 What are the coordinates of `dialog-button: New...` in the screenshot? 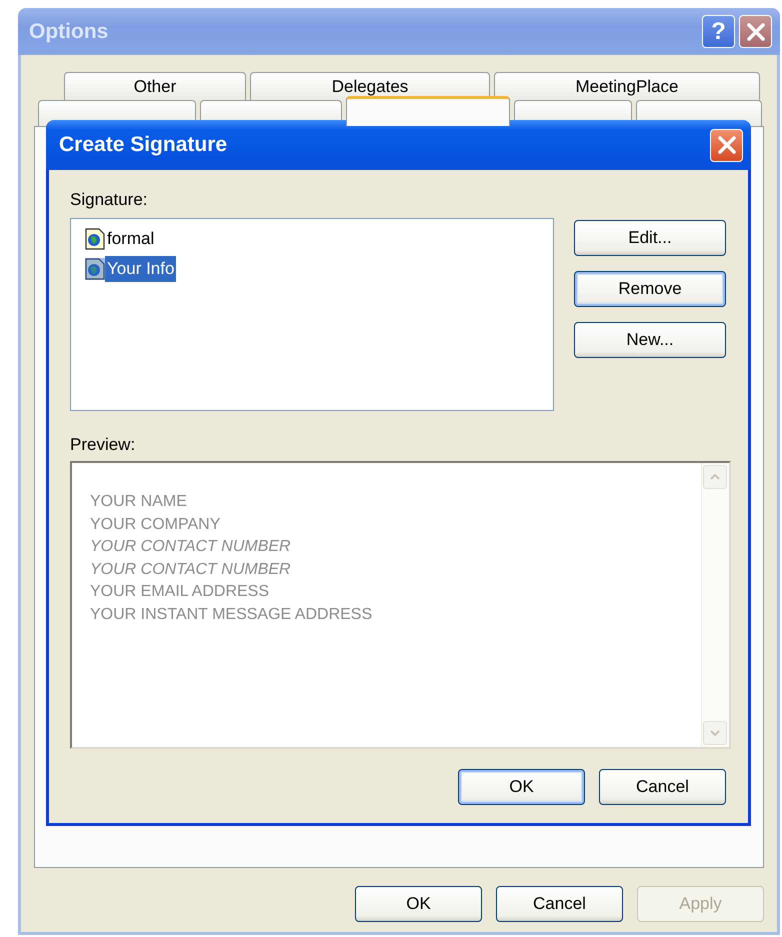 It's located at (650, 340).